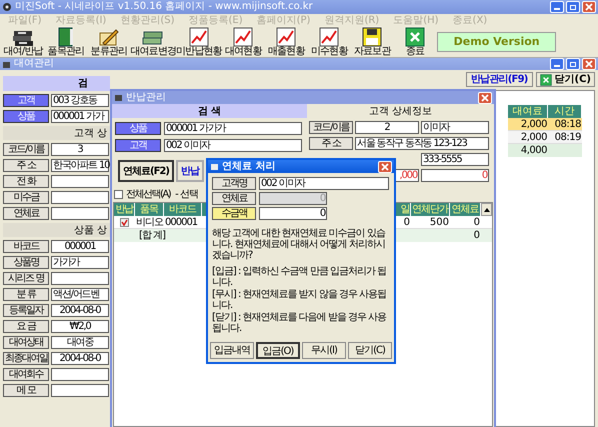  I want to click on dialog-button: 닫기(C), so click(370, 350).